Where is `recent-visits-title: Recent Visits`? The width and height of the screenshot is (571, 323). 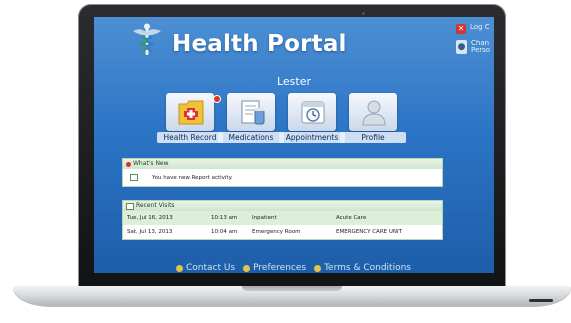
recent-visits-title: Recent Visits is located at coordinates (155, 205).